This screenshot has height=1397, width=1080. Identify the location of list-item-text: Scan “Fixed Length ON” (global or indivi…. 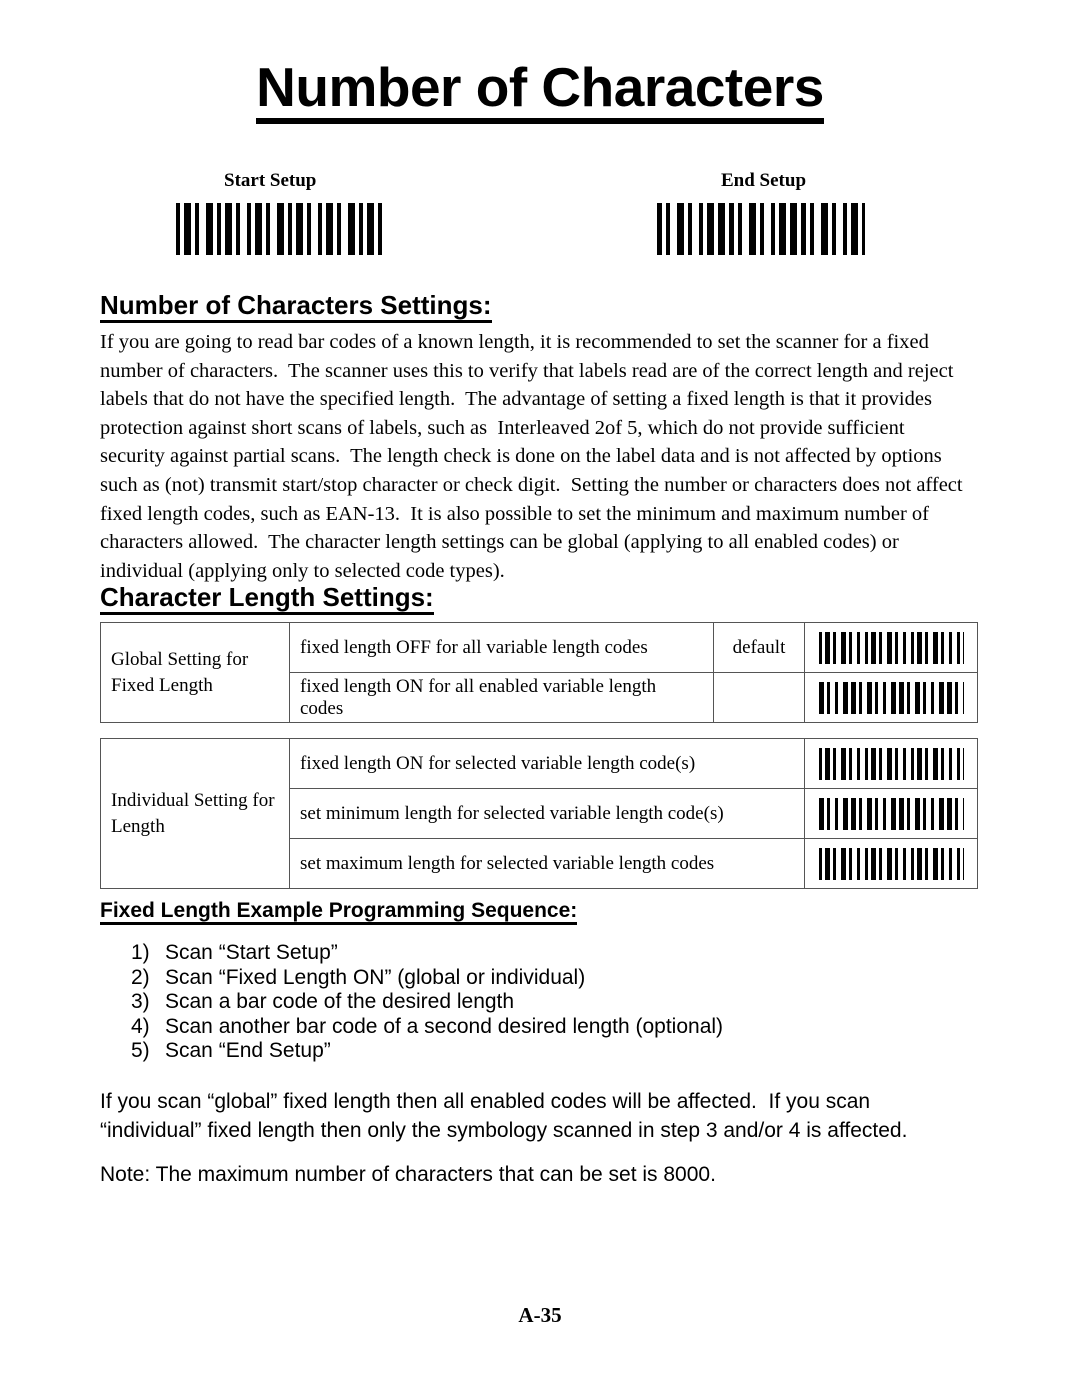
(375, 977).